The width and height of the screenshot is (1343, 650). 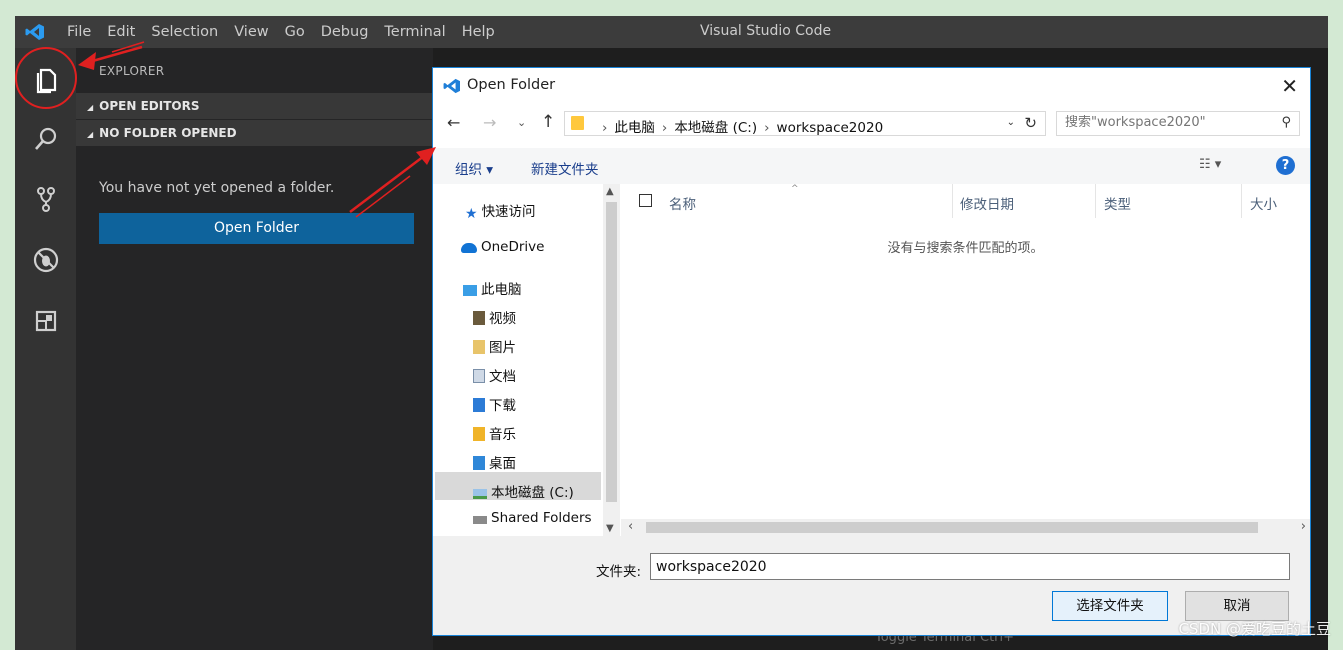 What do you see at coordinates (479, 347) in the screenshot?
I see `pictures-folder-icon` at bounding box center [479, 347].